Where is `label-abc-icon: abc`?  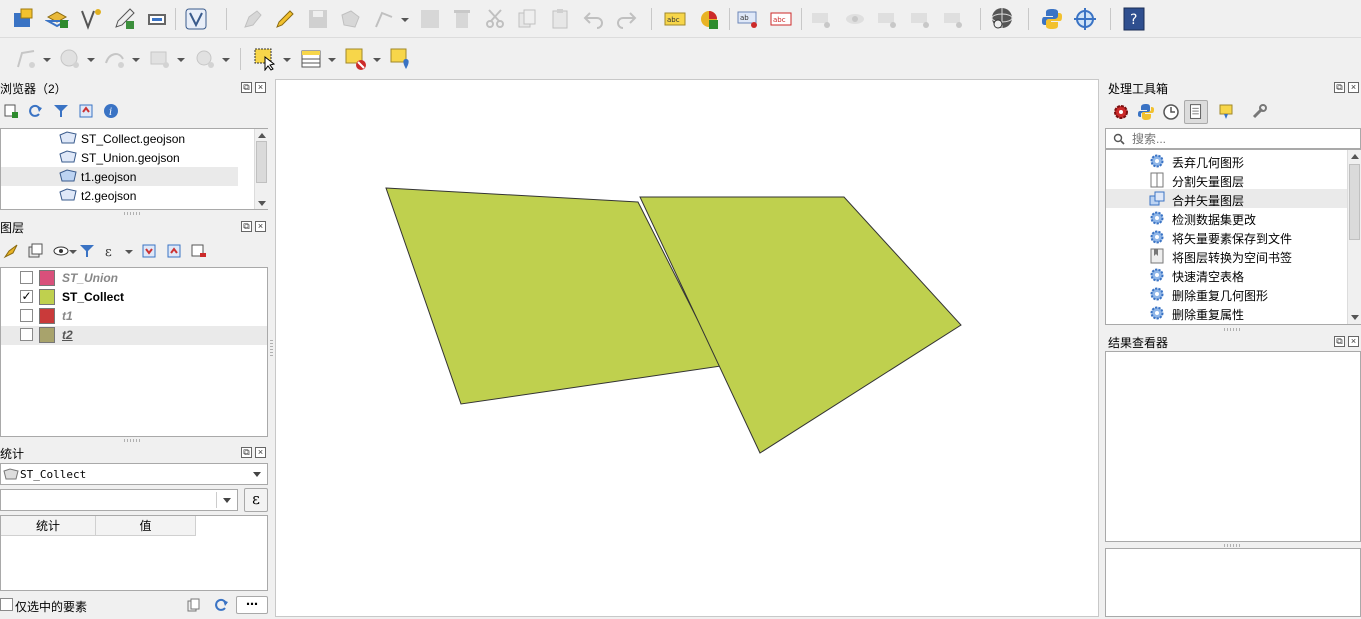 label-abc-icon: abc is located at coordinates (675, 19).